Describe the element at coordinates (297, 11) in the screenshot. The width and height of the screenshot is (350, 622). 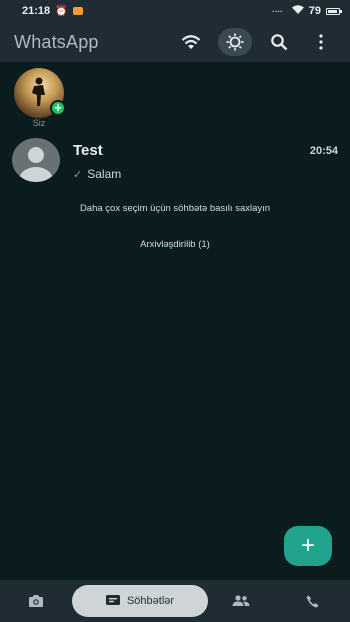
I see `wifi-status-icon` at that location.